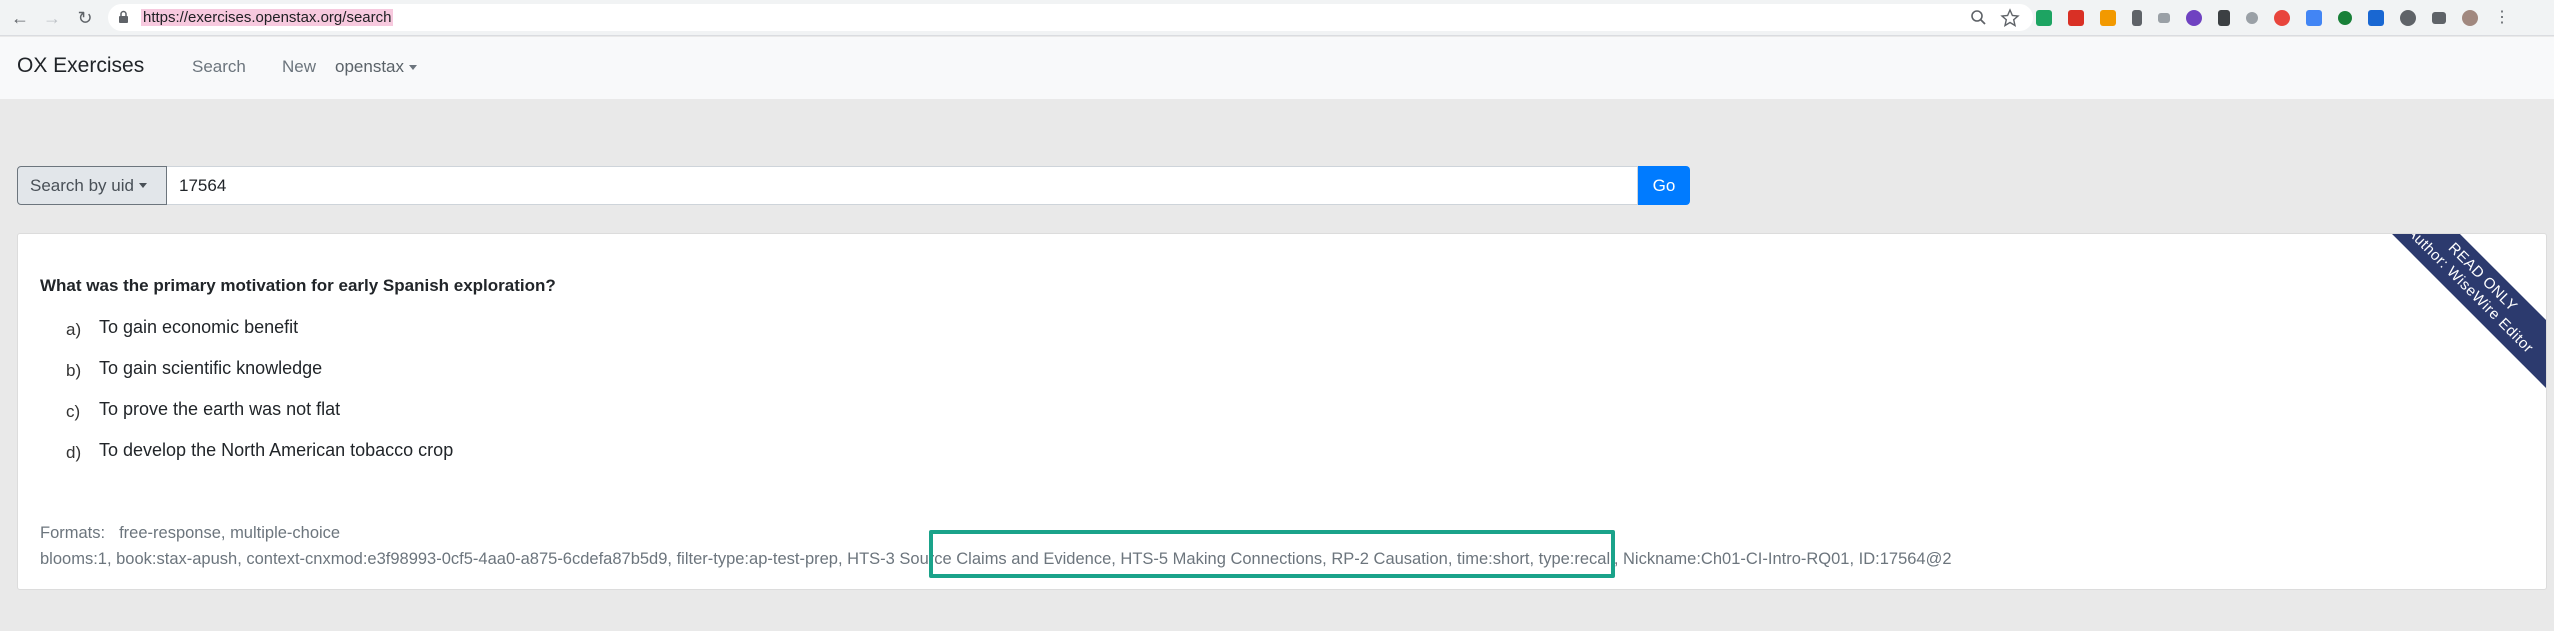 The width and height of the screenshot is (2554, 631). I want to click on avatar, so click(2470, 18).